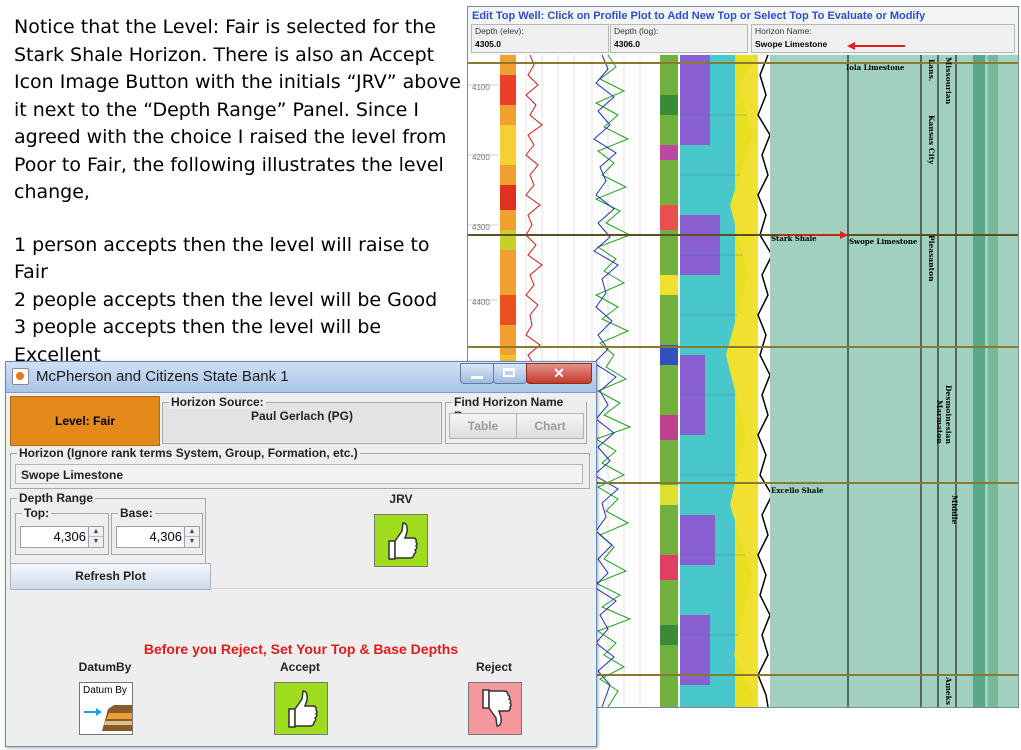 The width and height of the screenshot is (1021, 750). I want to click on top-label: Stark Shale, so click(794, 238).